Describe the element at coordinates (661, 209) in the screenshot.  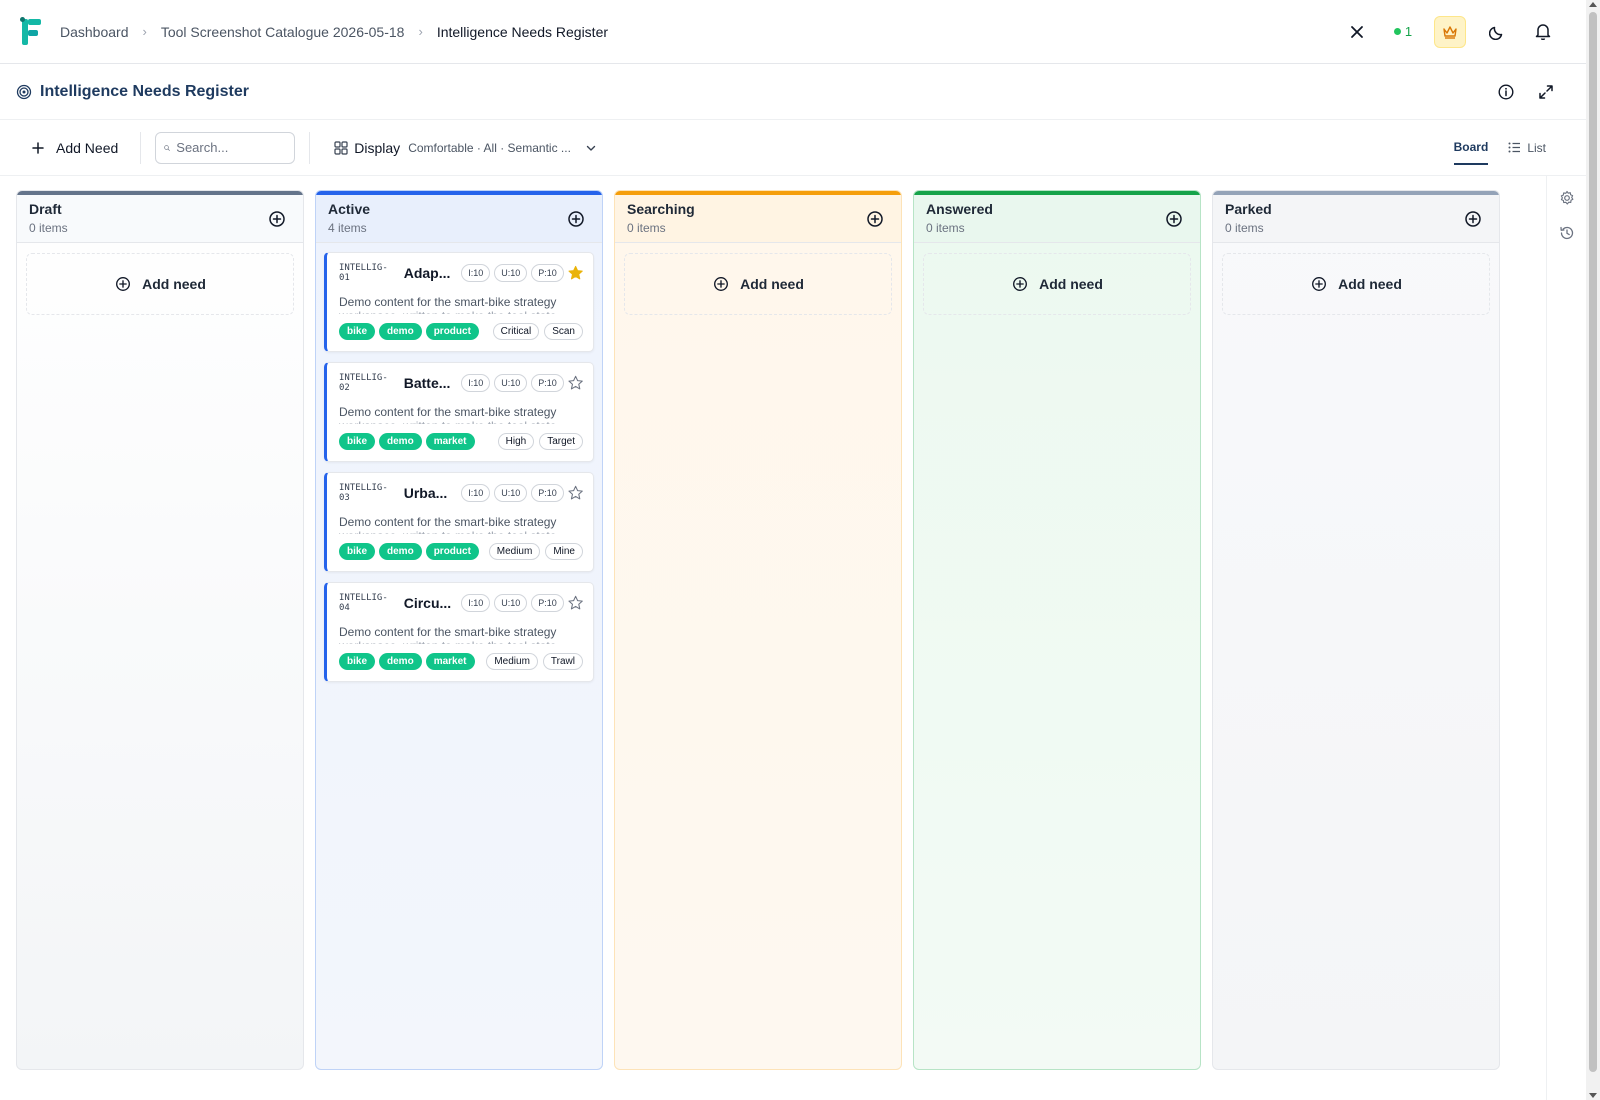
I see `column-title: Searching` at that location.